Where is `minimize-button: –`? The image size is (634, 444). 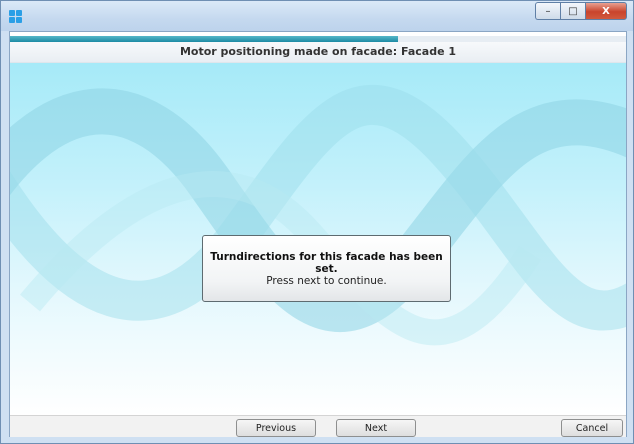
minimize-button: – is located at coordinates (547, 11).